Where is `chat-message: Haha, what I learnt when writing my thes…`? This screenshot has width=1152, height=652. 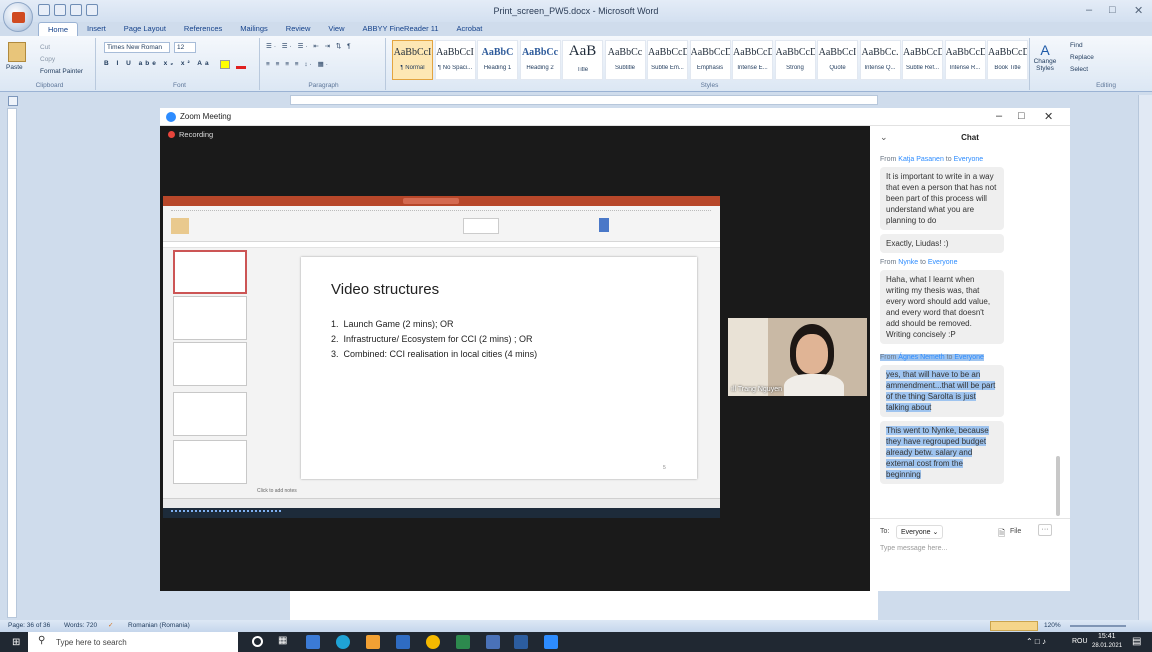 chat-message: Haha, what I learnt when writing my thes… is located at coordinates (942, 307).